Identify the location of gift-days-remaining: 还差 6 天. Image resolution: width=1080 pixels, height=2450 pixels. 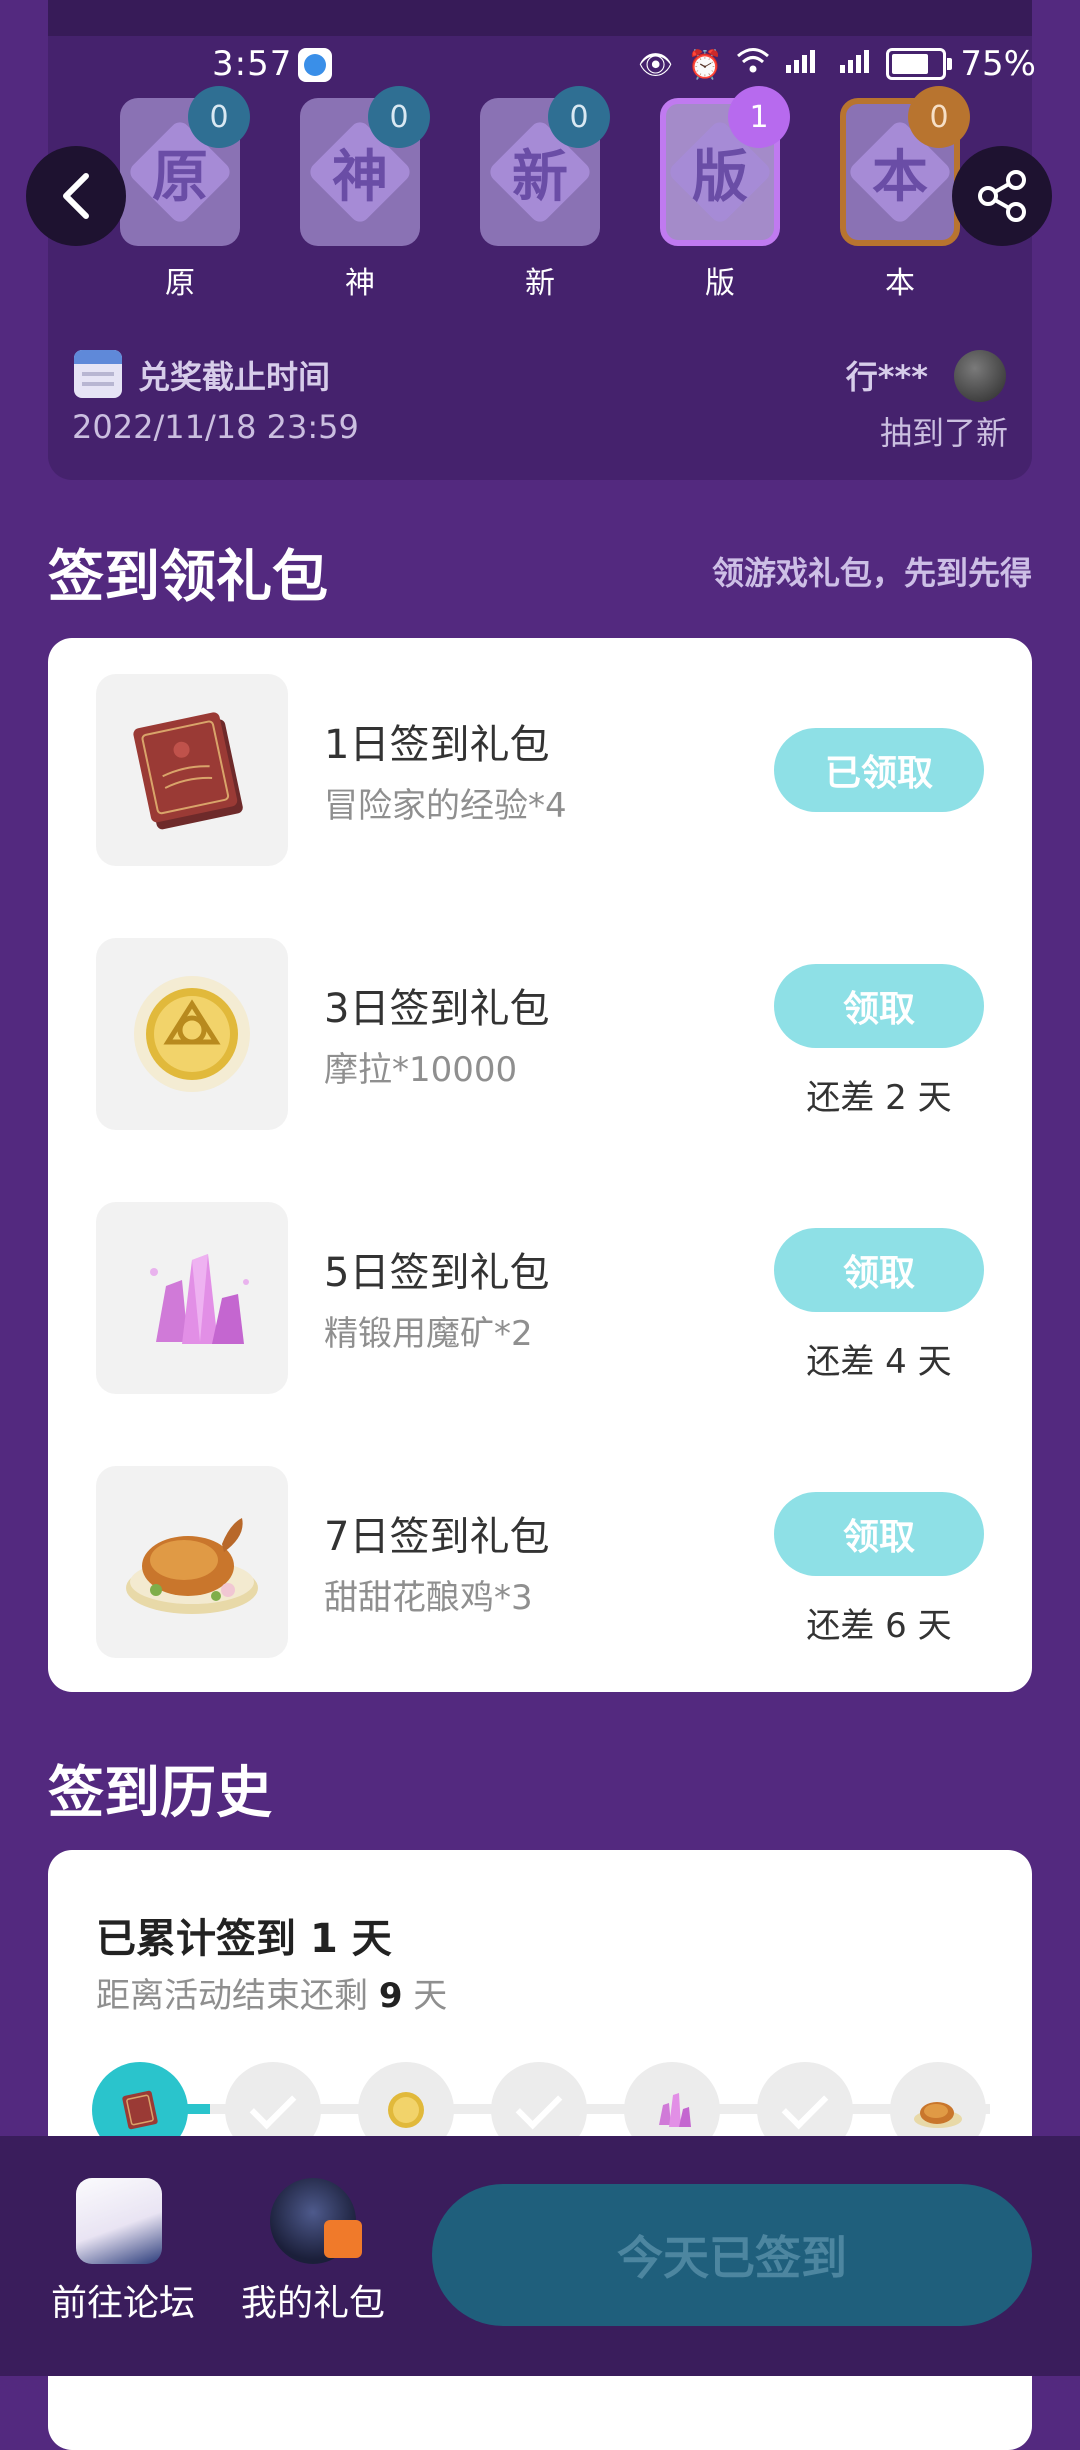
(879, 1626).